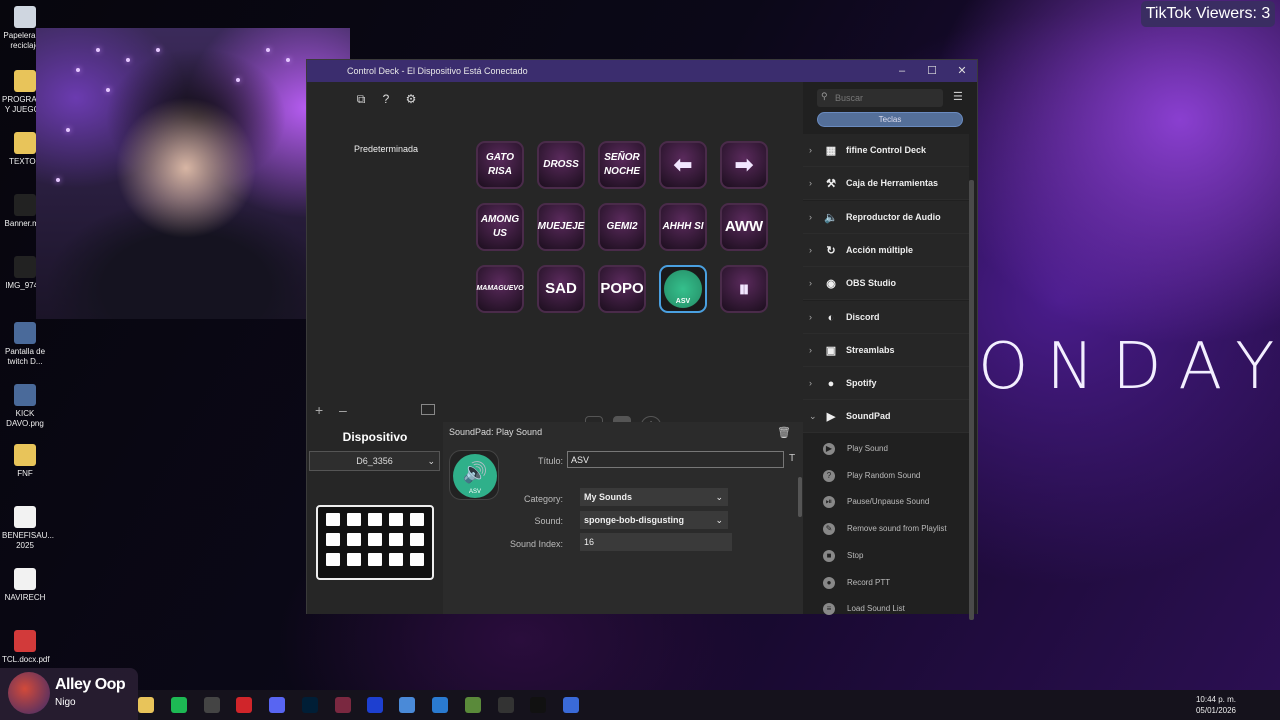 This screenshot has width=1280, height=720. What do you see at coordinates (375, 542) in the screenshot?
I see `device-preview` at bounding box center [375, 542].